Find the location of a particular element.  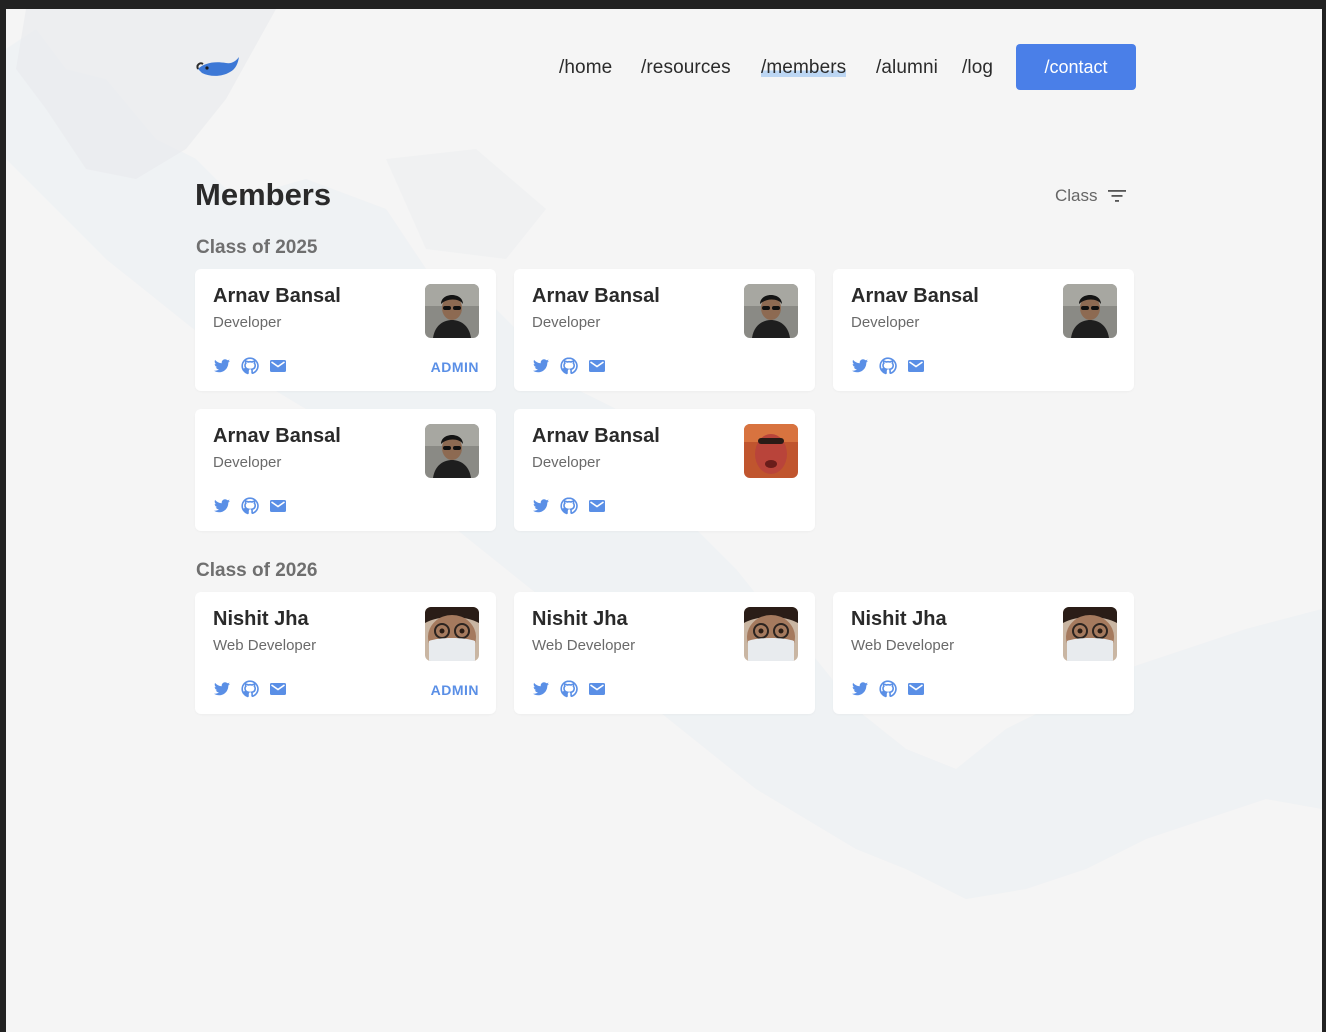

nav-resources: /resources is located at coordinates (686, 68).